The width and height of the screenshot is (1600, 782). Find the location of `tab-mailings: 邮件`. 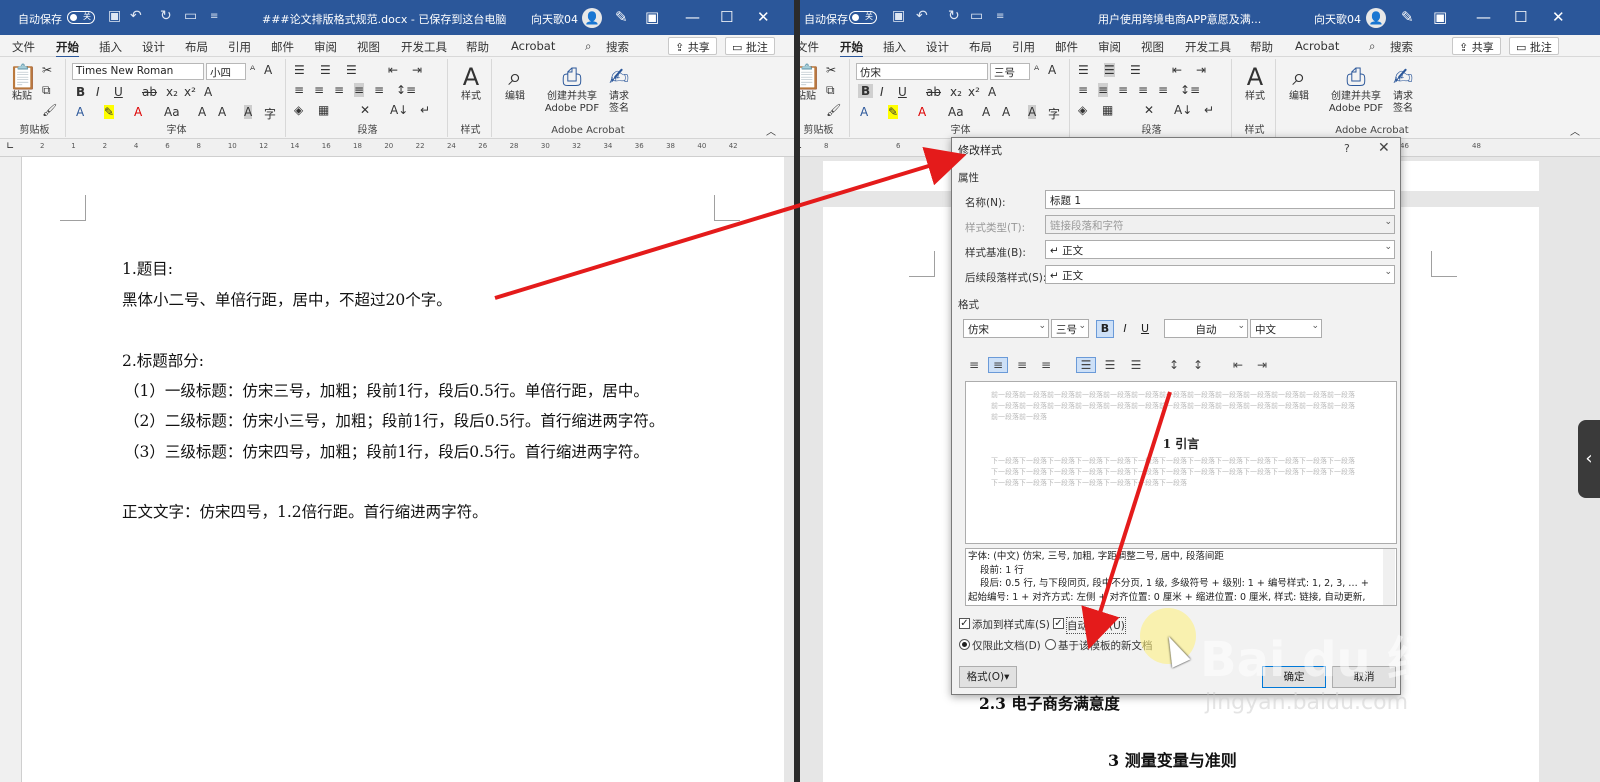

tab-mailings: 邮件 is located at coordinates (282, 47).